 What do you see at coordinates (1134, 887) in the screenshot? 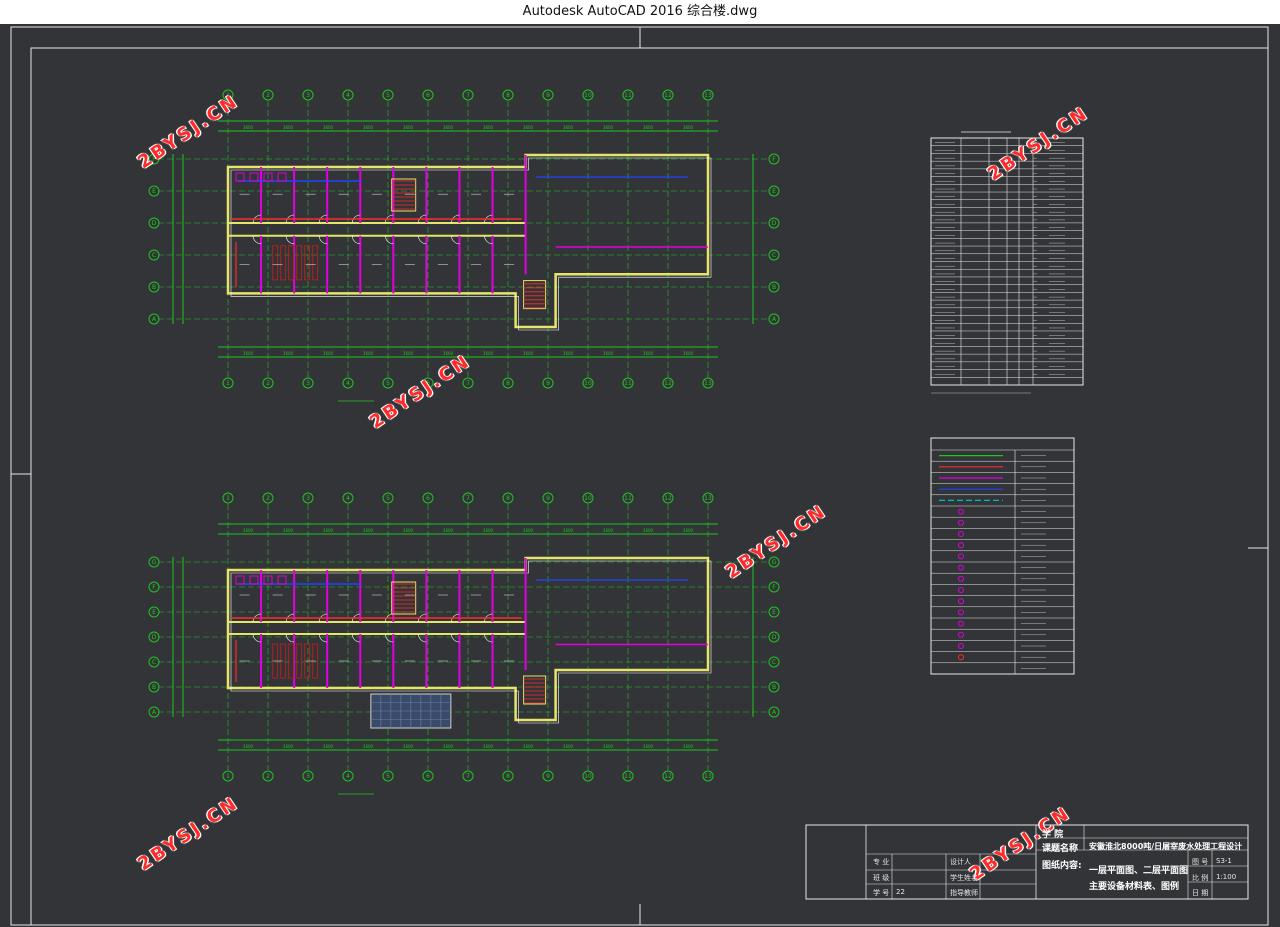
I see `title-block-content-line2: 主要设备材料表、图例` at bounding box center [1134, 887].